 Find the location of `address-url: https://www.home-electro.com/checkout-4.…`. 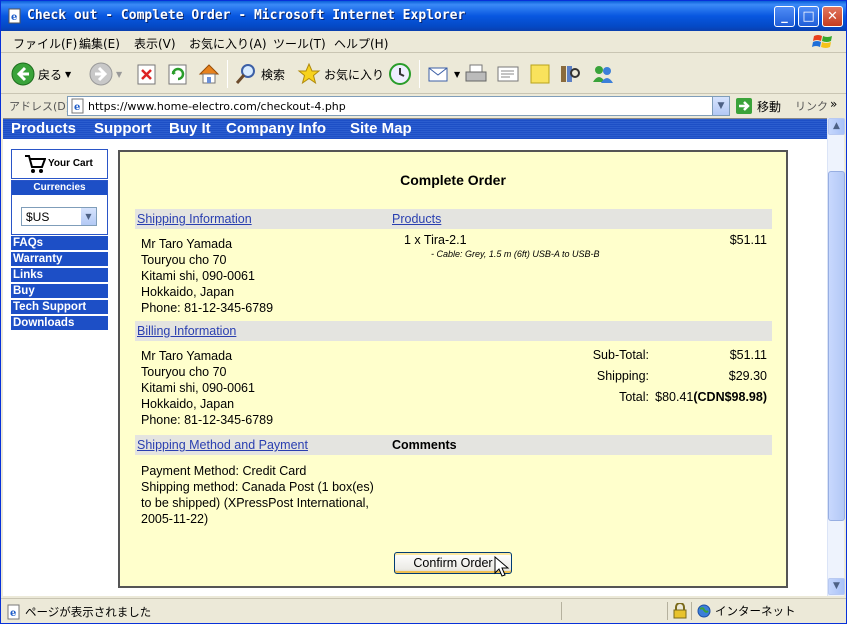

address-url: https://www.home-electro.com/checkout-4.… is located at coordinates (217, 106).